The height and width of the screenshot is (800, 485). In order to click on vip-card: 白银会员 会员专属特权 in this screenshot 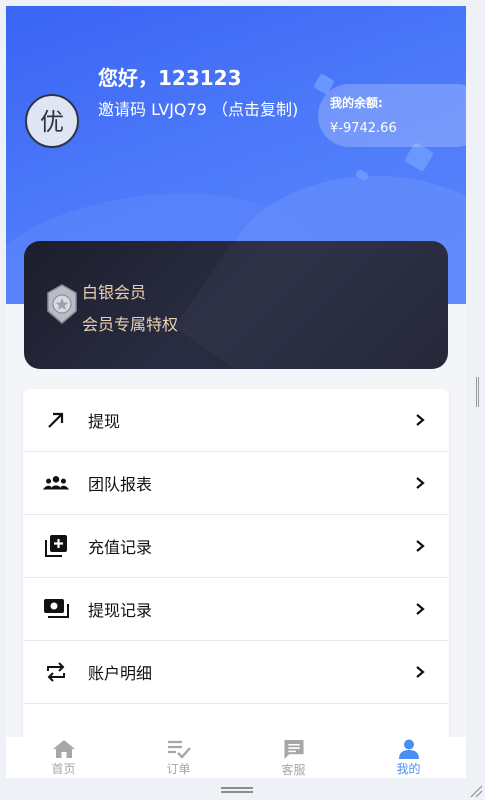, I will do `click(236, 305)`.